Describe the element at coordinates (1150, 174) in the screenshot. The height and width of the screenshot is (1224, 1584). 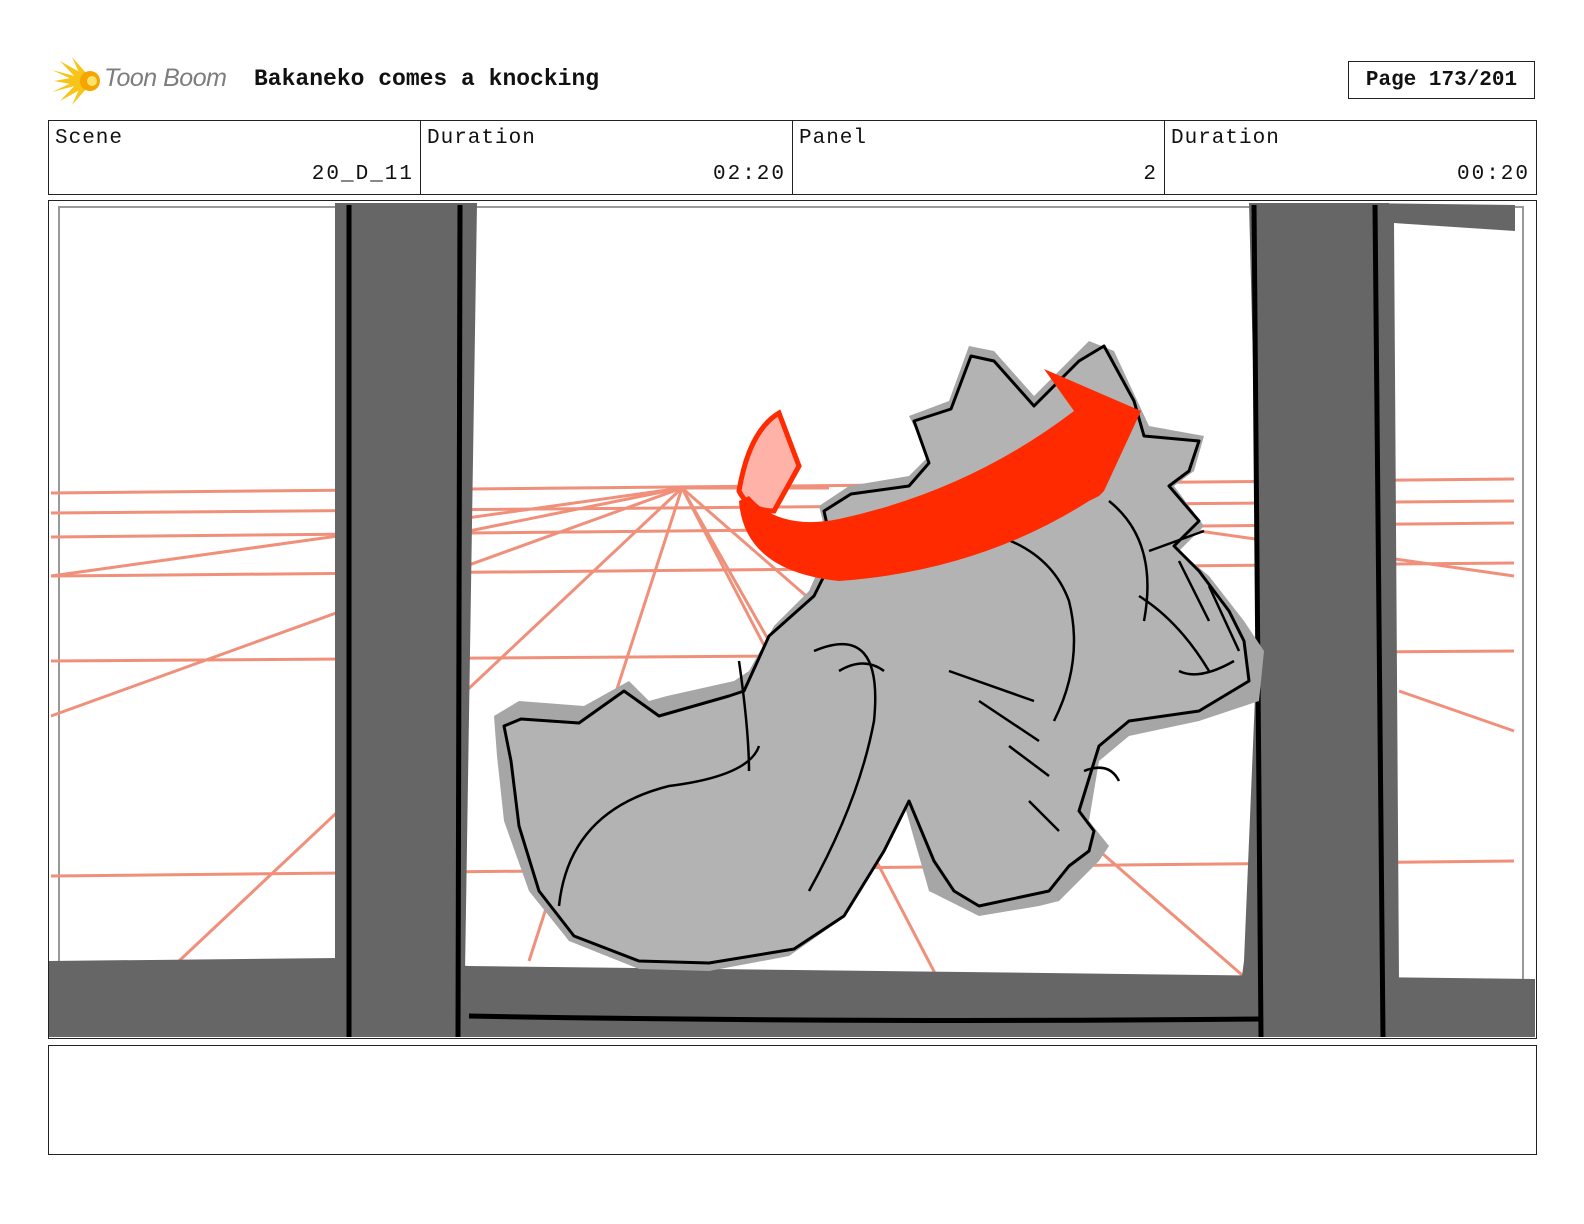
I see `panel-value: 2` at that location.